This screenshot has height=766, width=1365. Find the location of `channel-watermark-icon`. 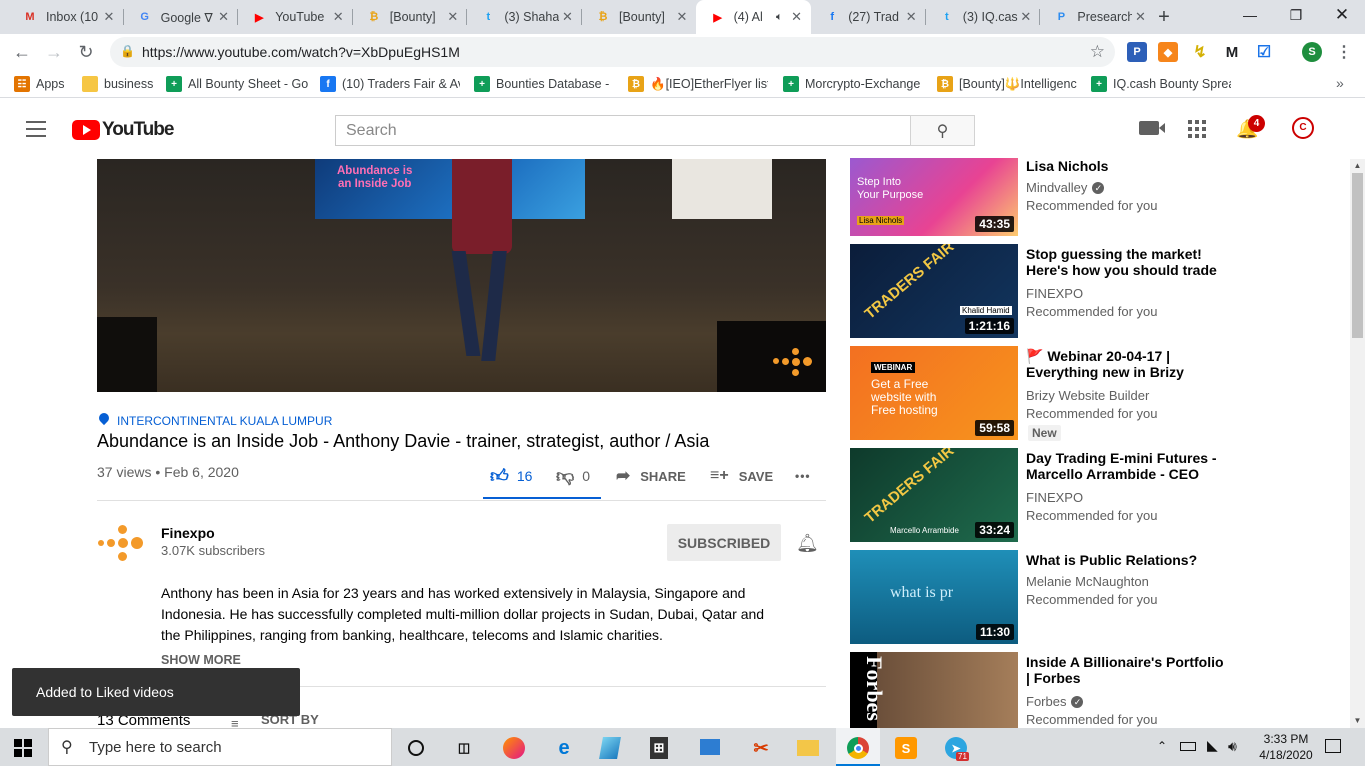

channel-watermark-icon is located at coordinates (793, 362).